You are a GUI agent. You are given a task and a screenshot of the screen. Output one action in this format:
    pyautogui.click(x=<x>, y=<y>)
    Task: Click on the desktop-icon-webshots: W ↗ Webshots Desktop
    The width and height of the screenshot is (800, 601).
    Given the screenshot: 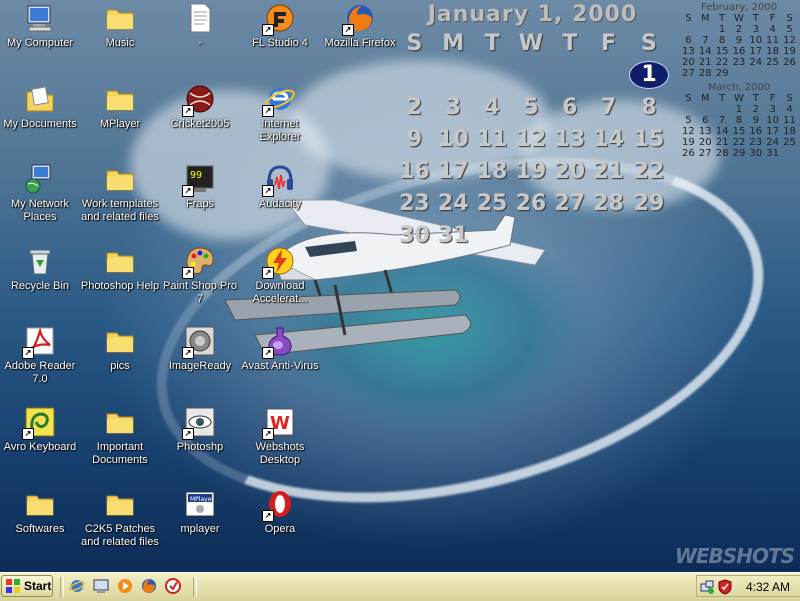 What is the action you would take?
    pyautogui.click(x=280, y=436)
    